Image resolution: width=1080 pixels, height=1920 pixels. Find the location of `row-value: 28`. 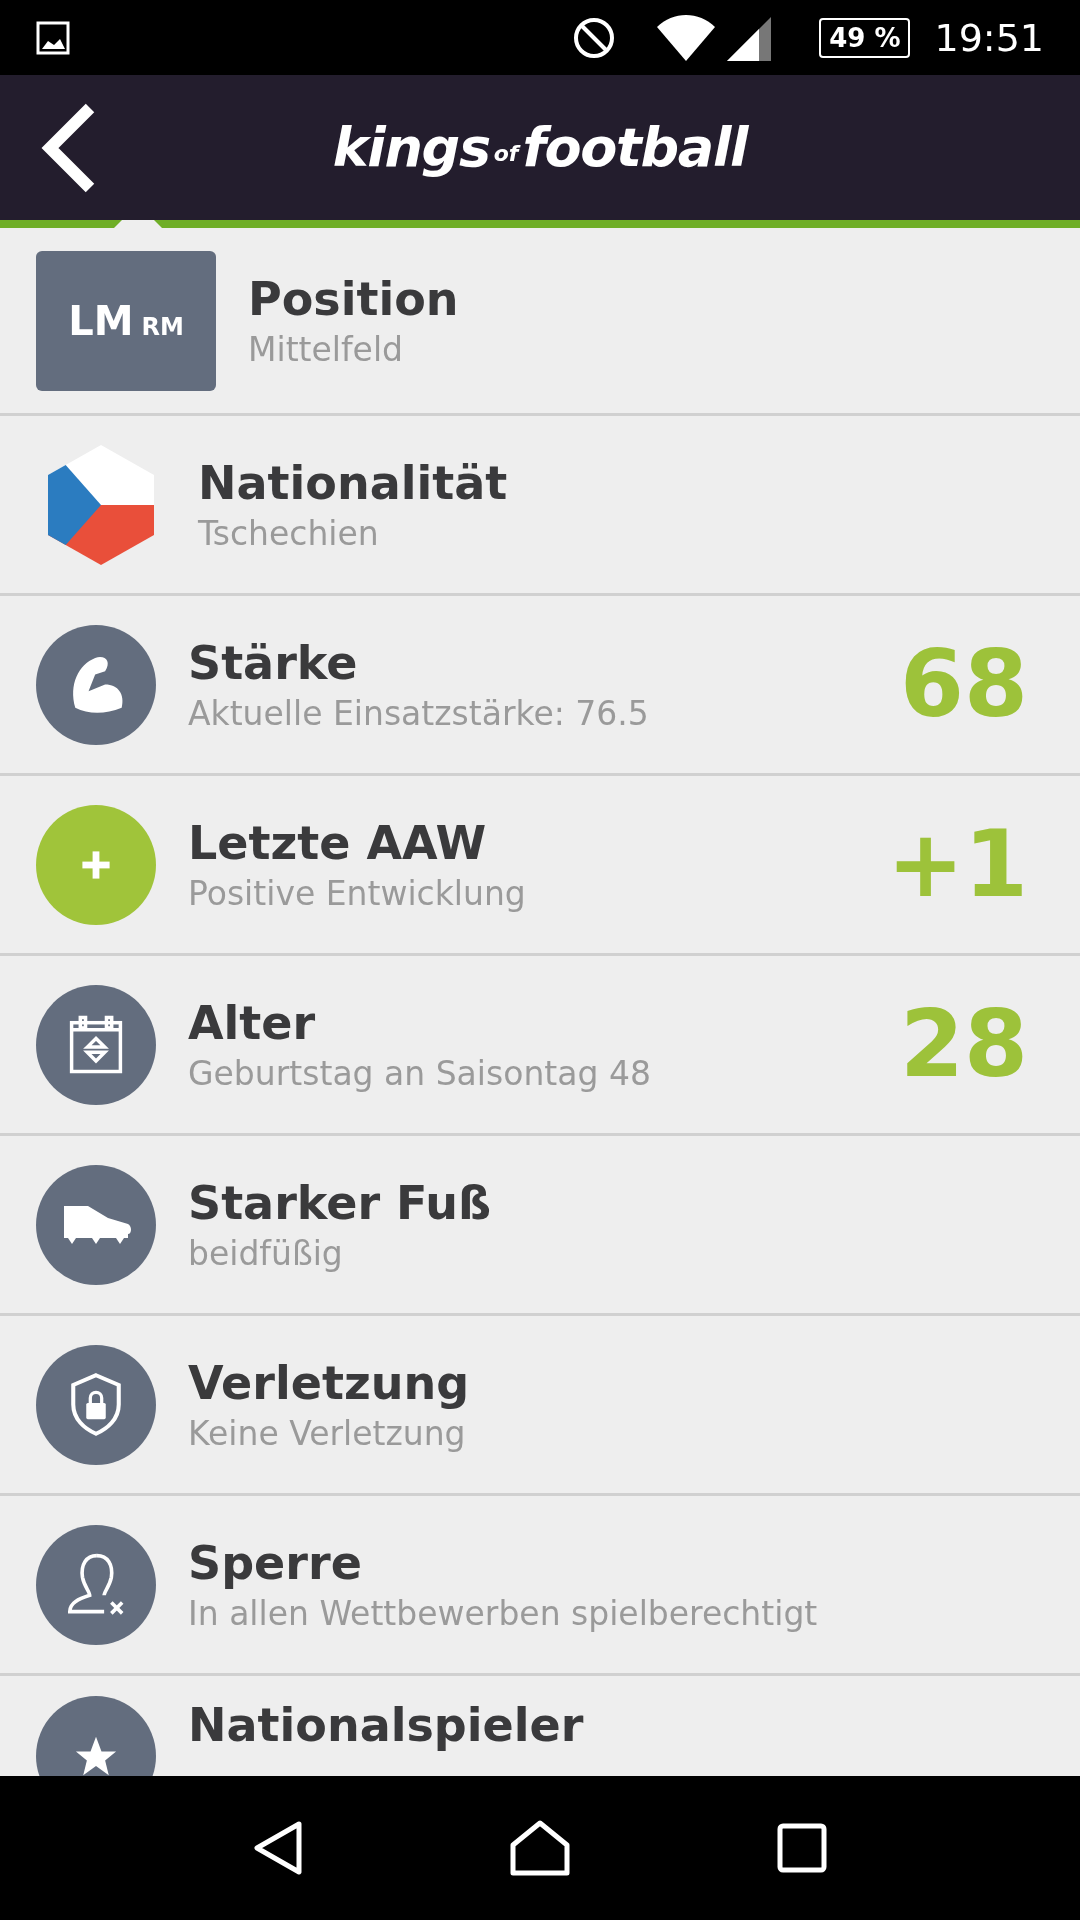

row-value: 28 is located at coordinates (963, 1044).